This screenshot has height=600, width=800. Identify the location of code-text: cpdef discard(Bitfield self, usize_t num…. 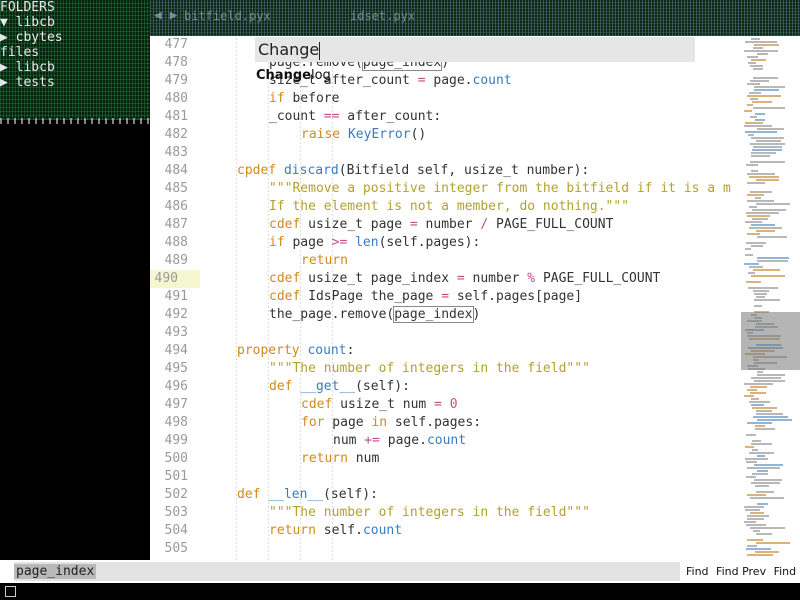
(413, 170).